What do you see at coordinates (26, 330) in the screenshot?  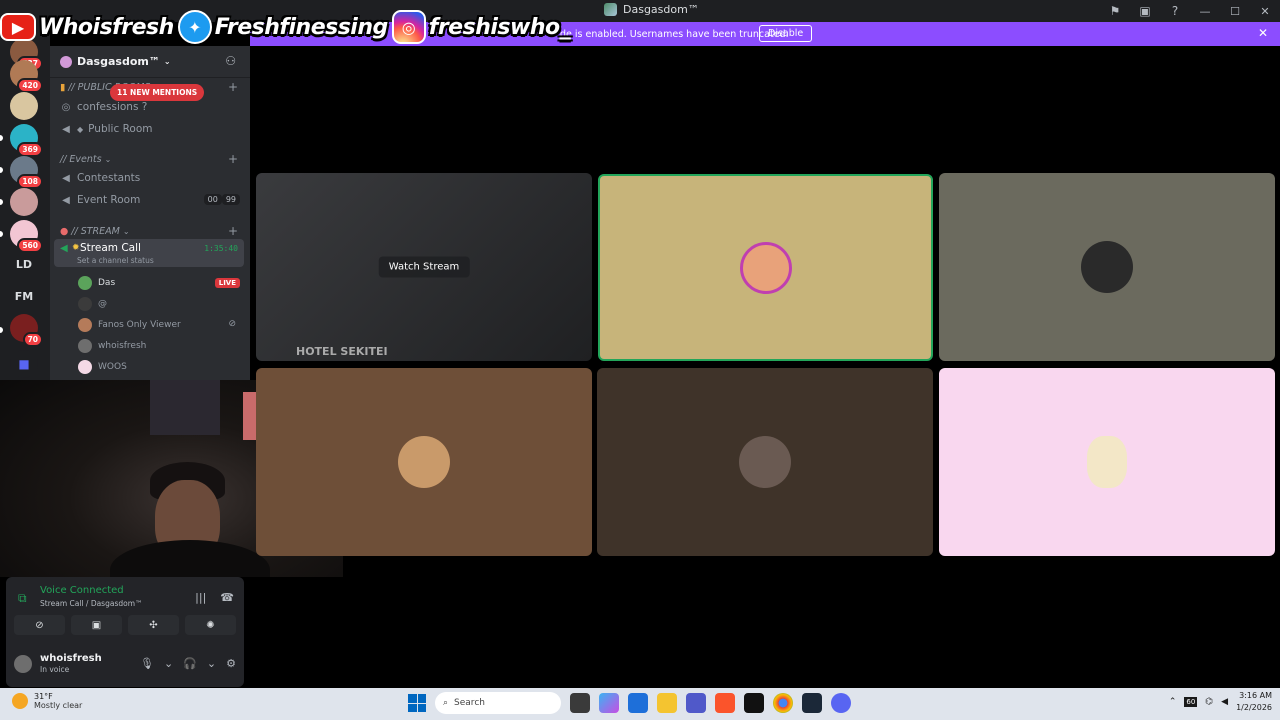 I see `server-icon: 70` at bounding box center [26, 330].